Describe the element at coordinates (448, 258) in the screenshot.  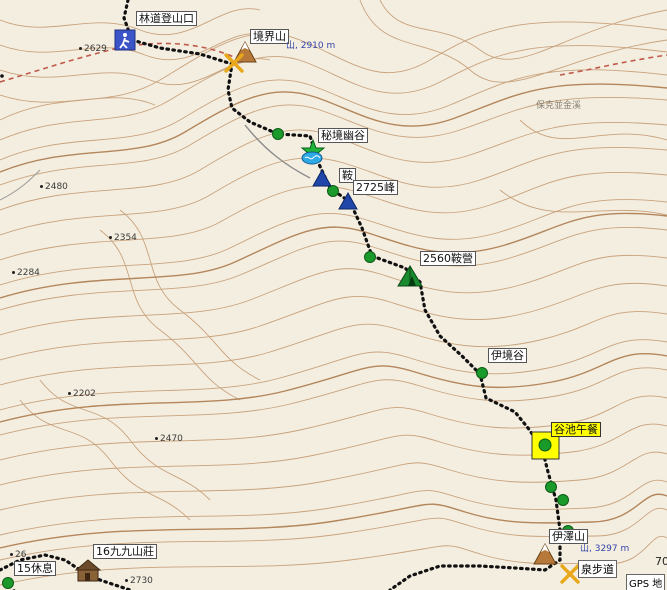
I see `label-camp-2560: 2560鞍營` at that location.